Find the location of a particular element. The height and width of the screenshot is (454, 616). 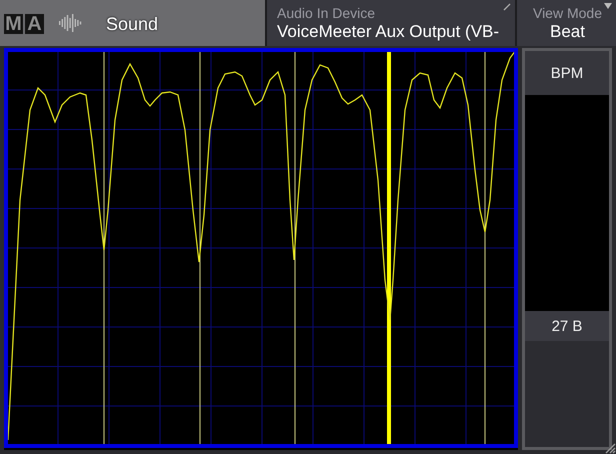

dropdown-icon is located at coordinates (608, 6).